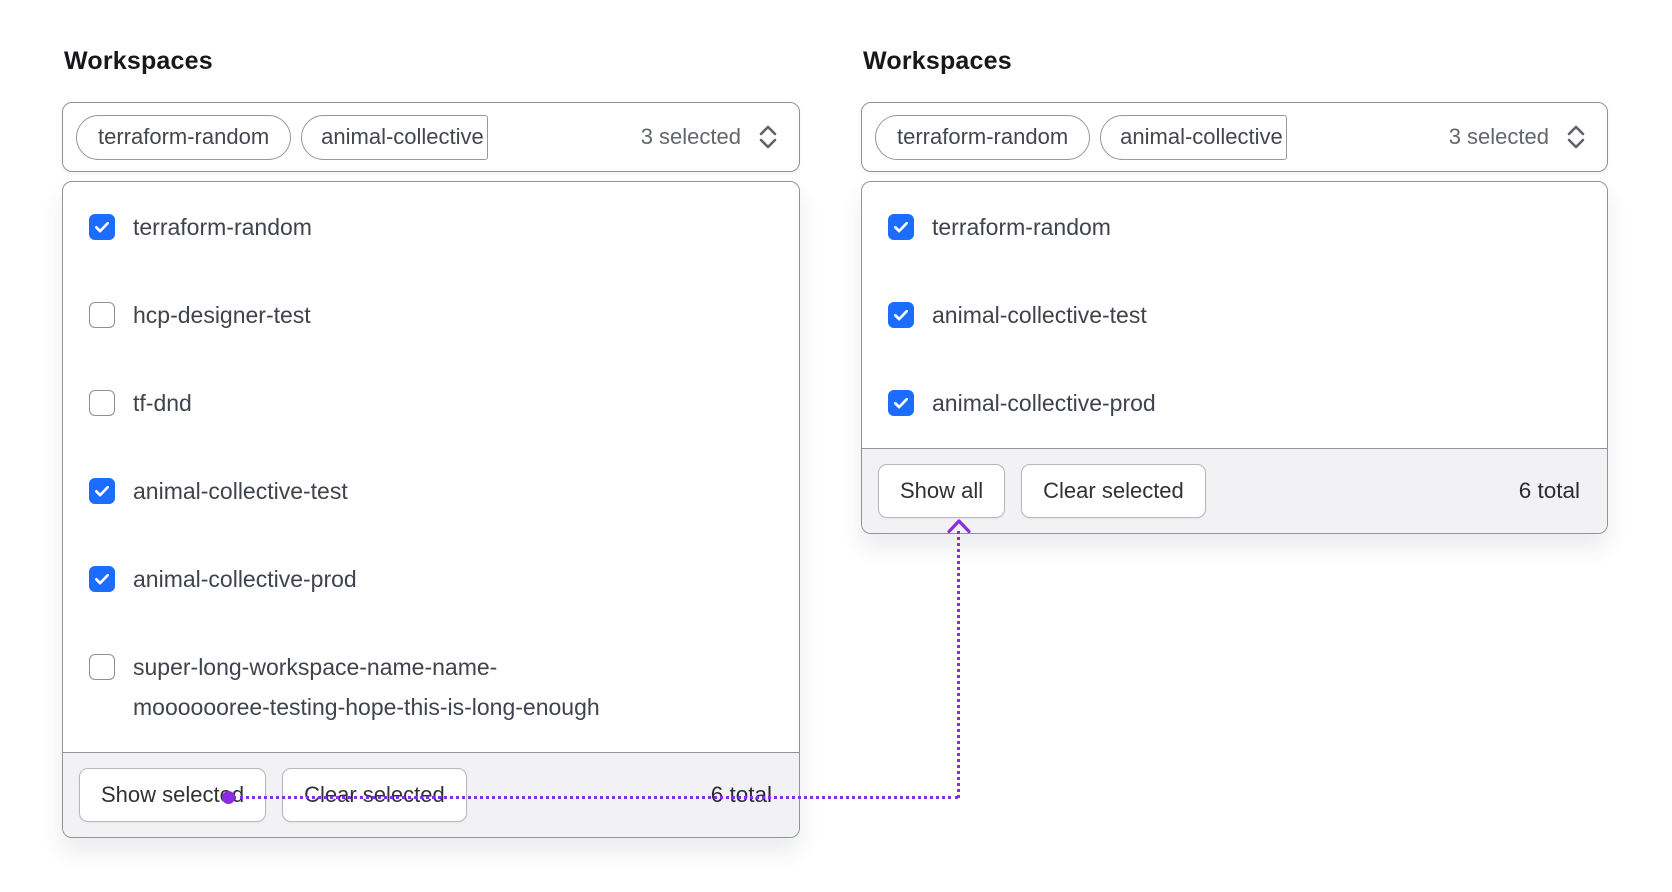 The image size is (1672, 892). I want to click on listbox-footer: Show all Clear selected 6 total, so click(1234, 490).